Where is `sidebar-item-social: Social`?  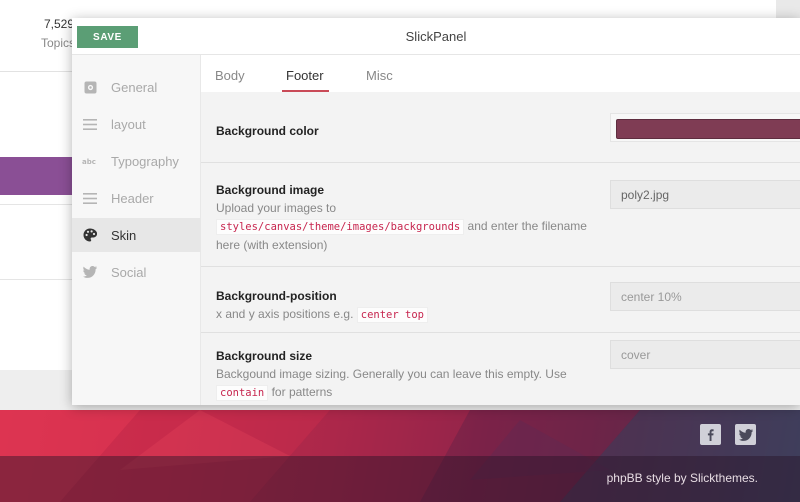
sidebar-item-social: Social is located at coordinates (136, 272).